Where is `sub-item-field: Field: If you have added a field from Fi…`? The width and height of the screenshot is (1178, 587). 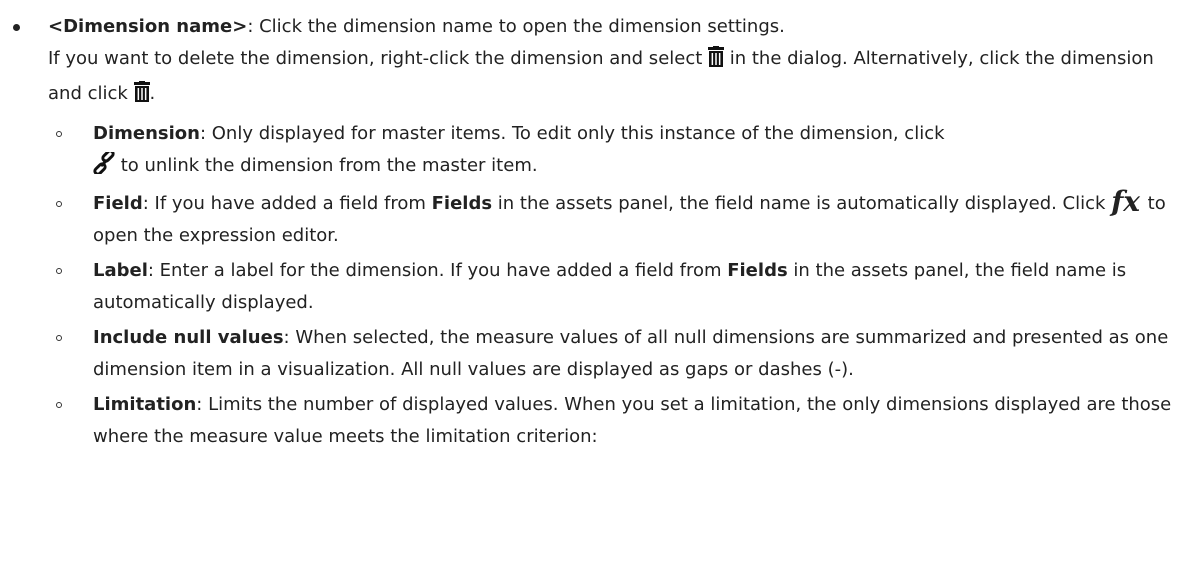
sub-item-field: Field: If you have added a field from Fi… is located at coordinates (610, 220).